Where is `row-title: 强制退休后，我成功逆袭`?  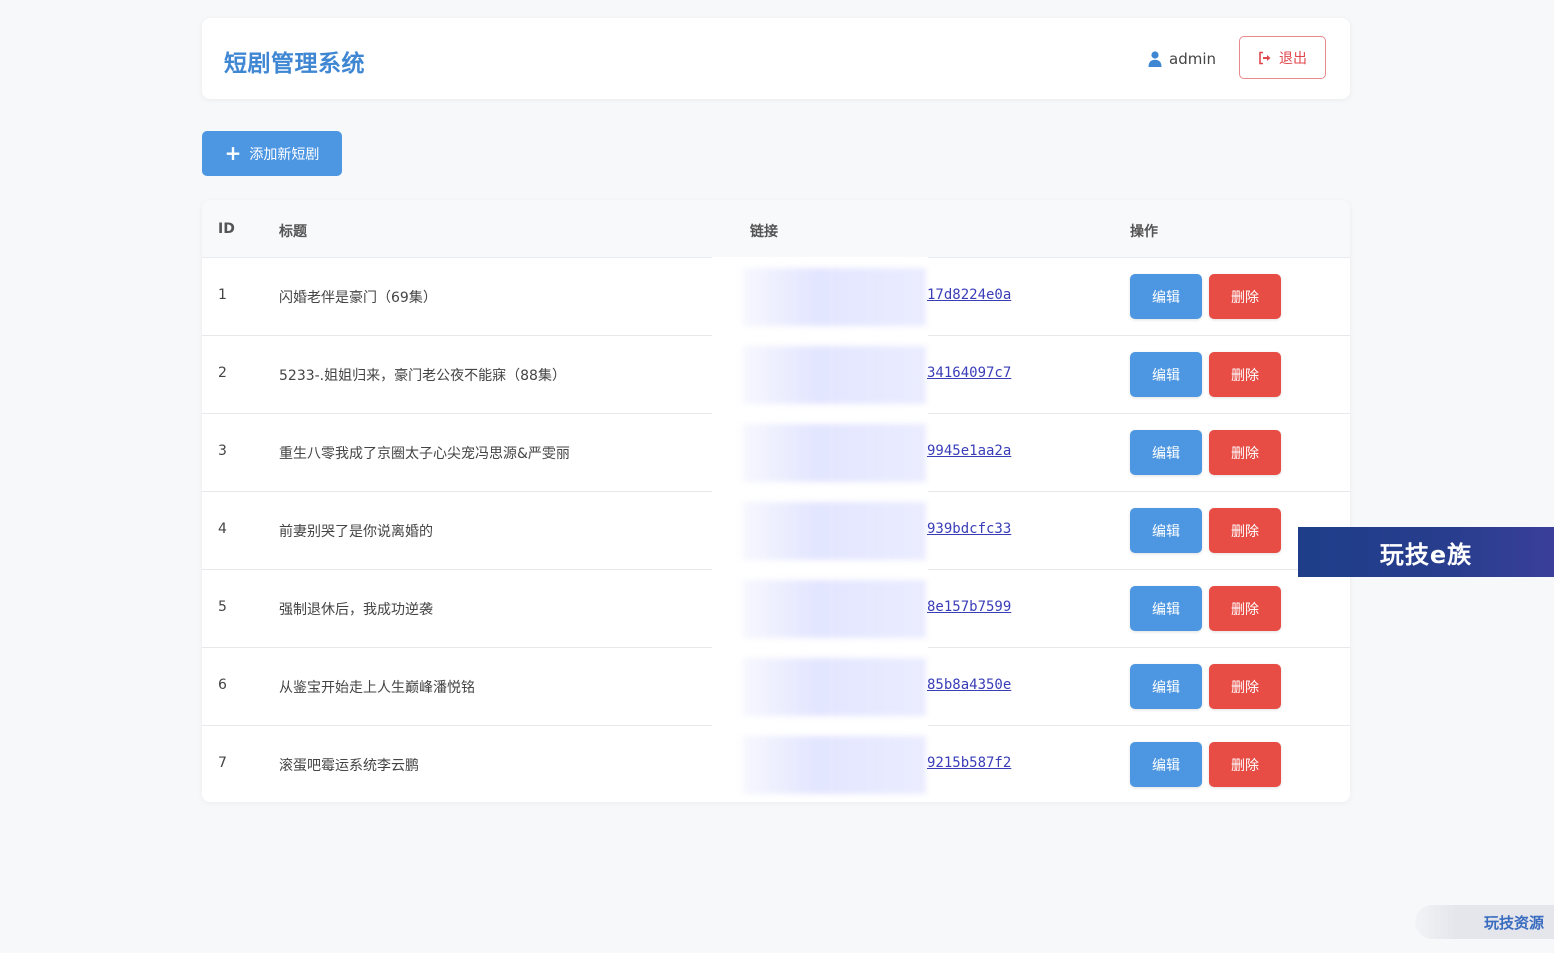
row-title: 强制退休后，我成功逆袭 is located at coordinates (356, 610).